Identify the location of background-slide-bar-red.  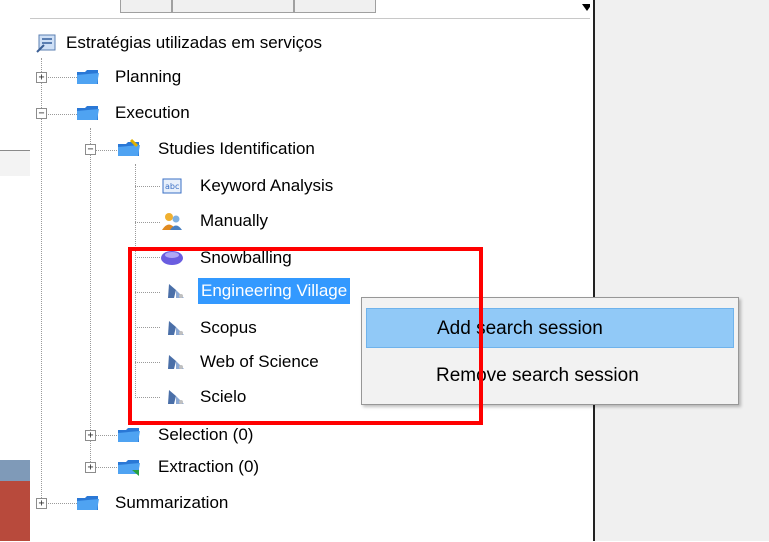
(15, 511).